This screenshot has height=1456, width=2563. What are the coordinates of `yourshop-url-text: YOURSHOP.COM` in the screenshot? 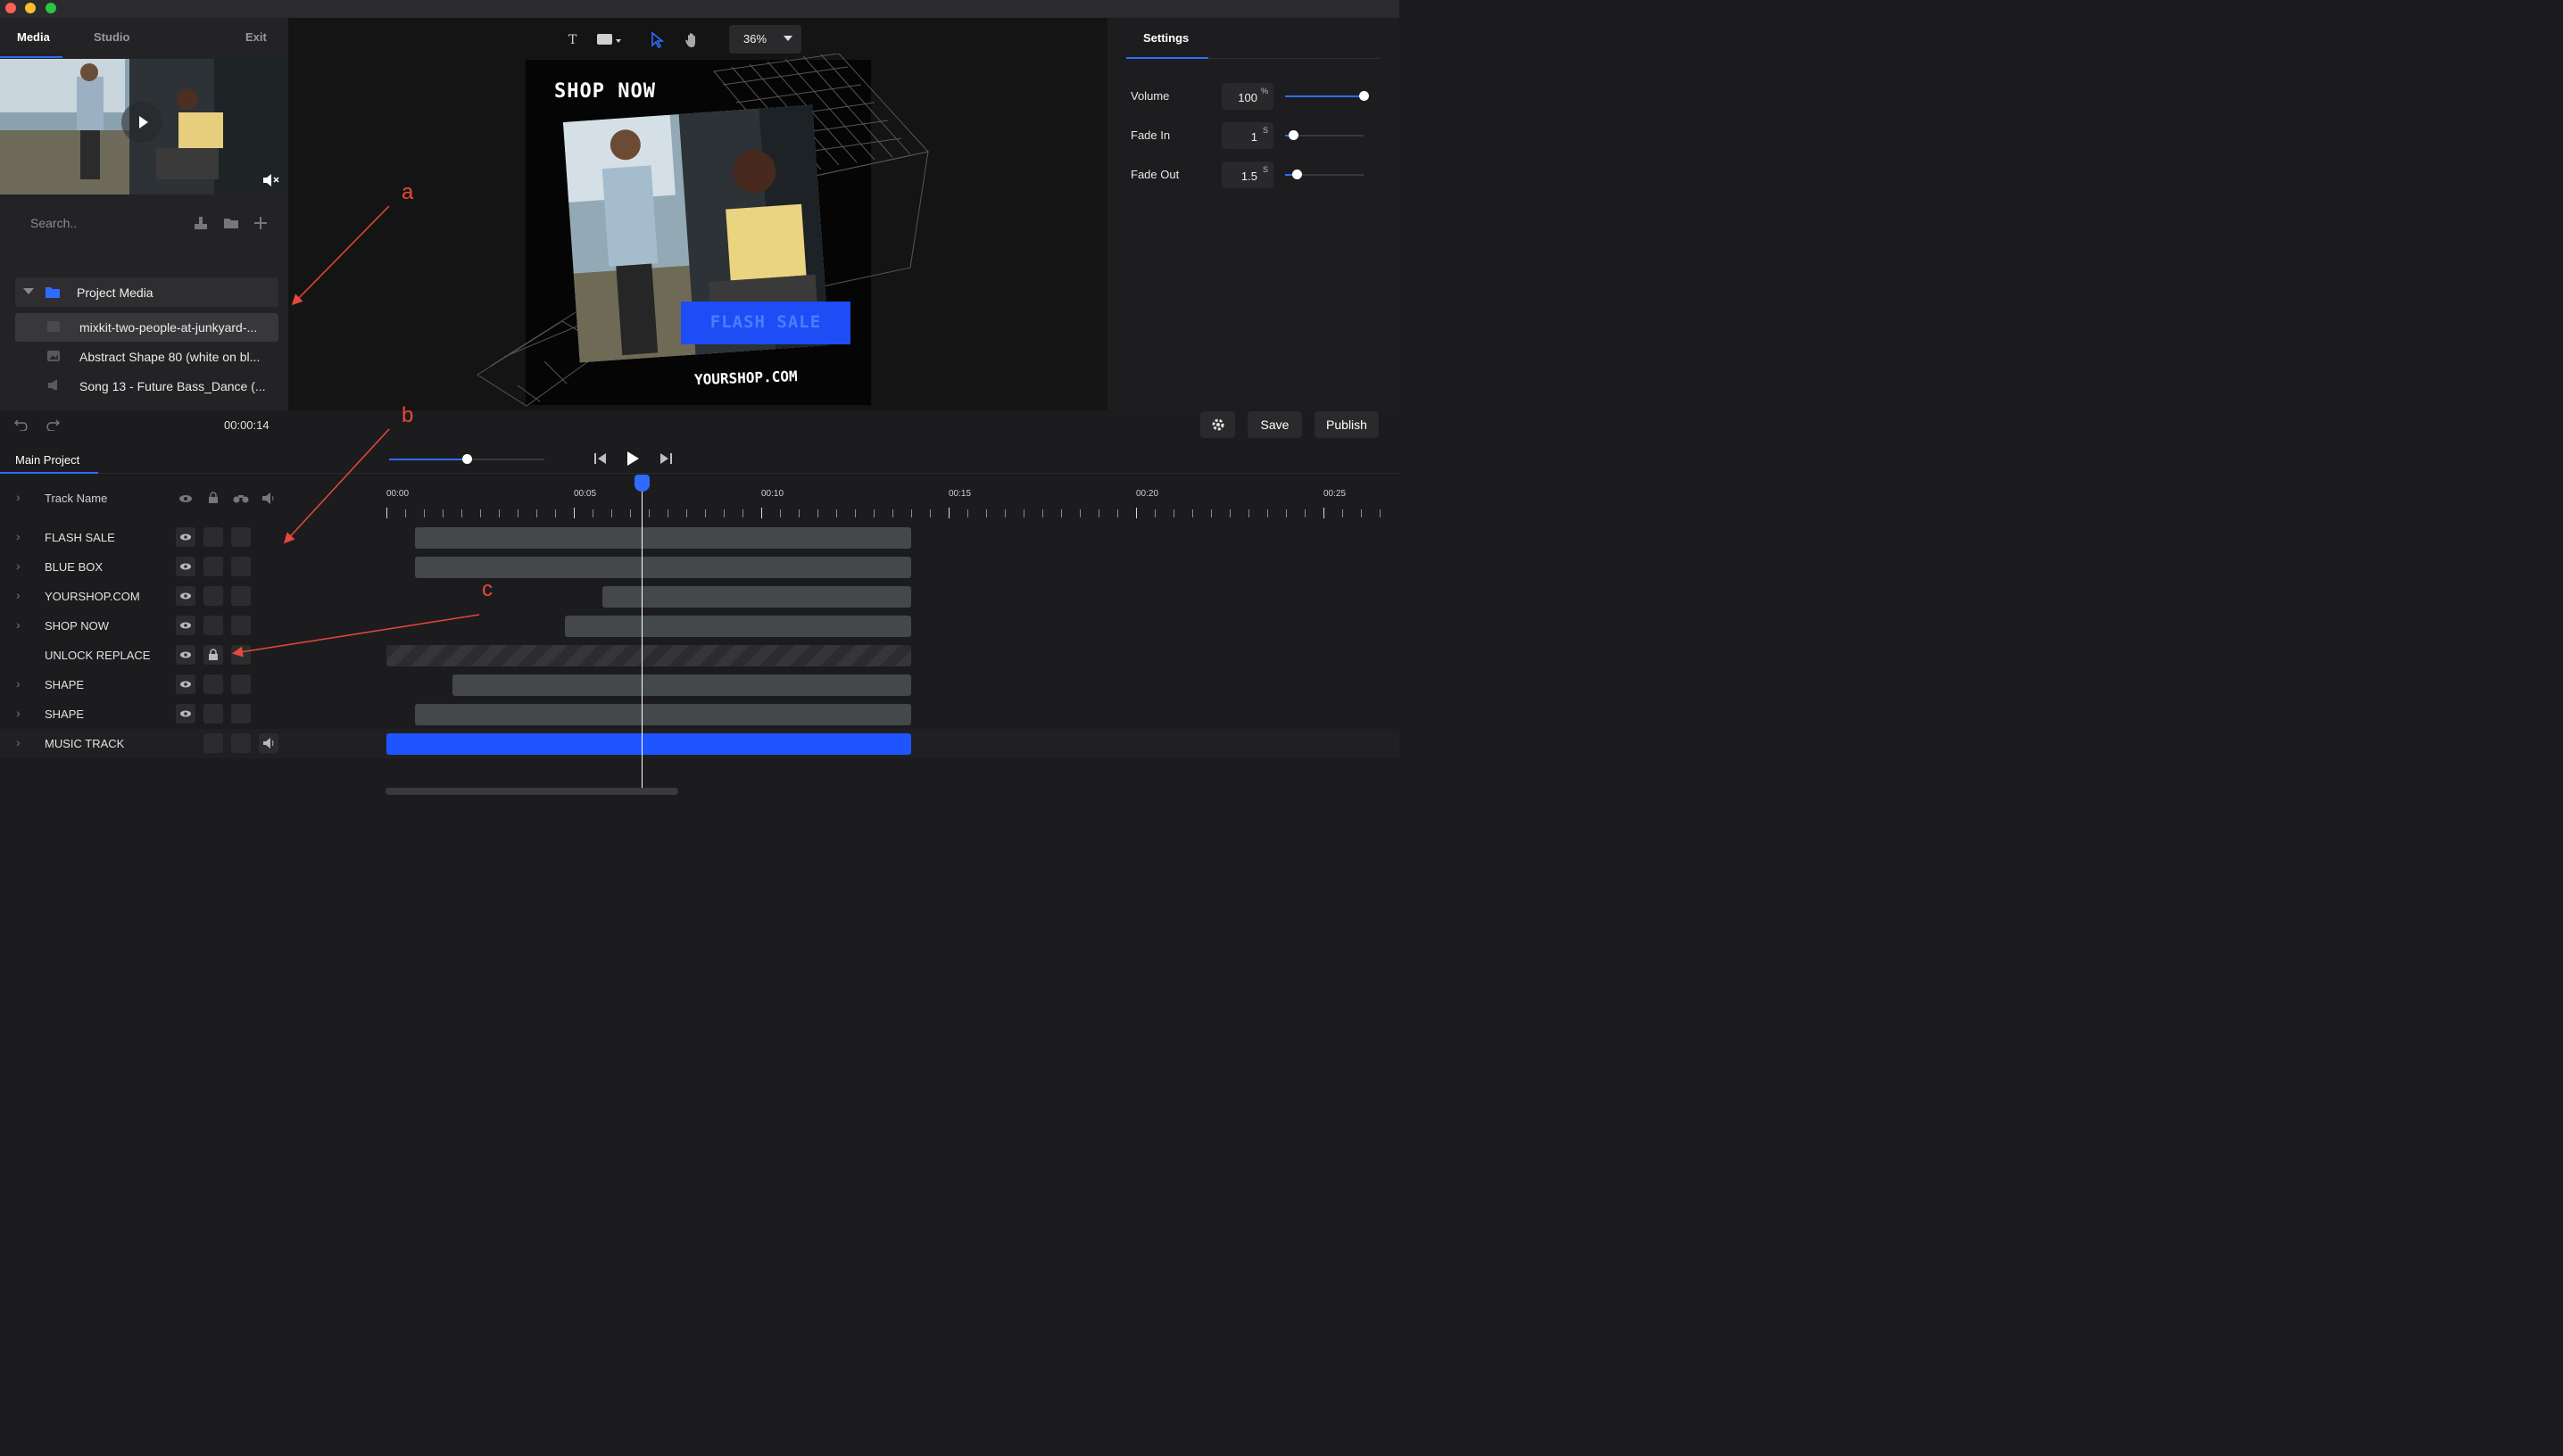 It's located at (746, 378).